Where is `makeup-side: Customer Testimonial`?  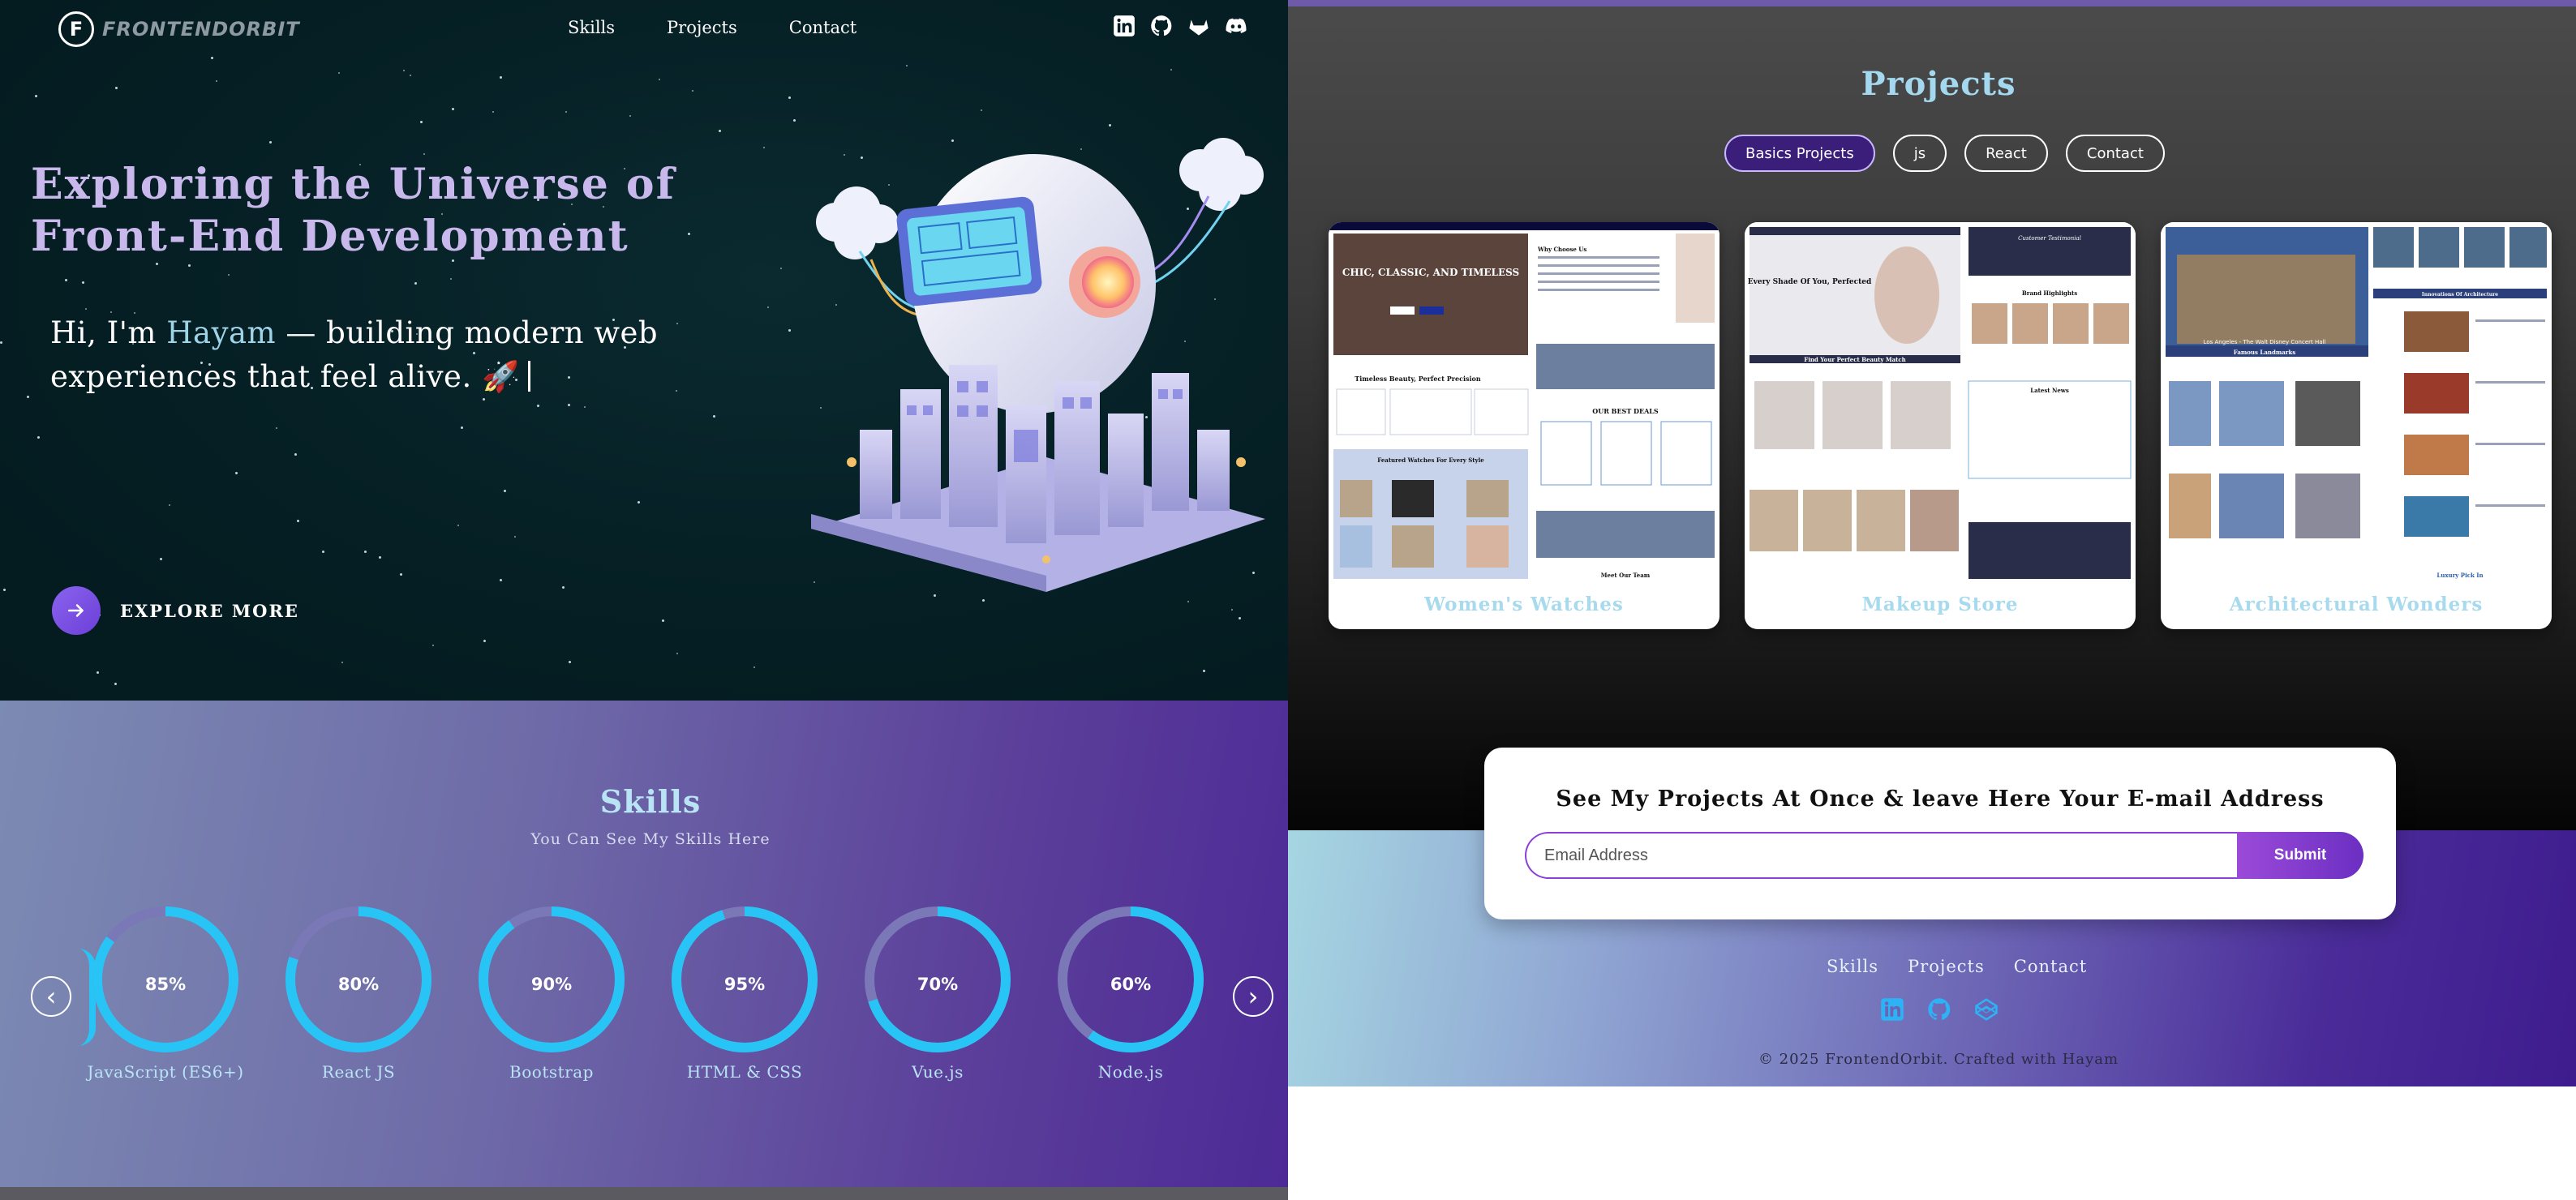 makeup-side: Customer Testimonial is located at coordinates (2049, 239).